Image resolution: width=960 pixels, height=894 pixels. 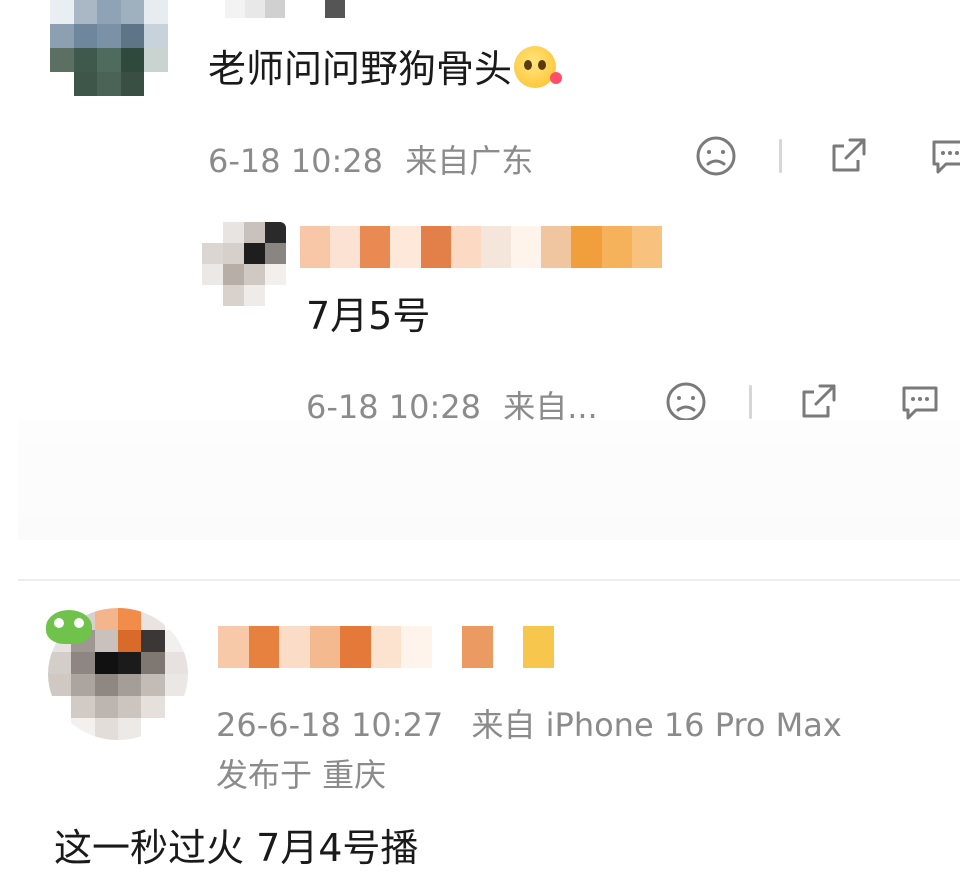 I want to click on comment-meta: 6-18 10:28 来自广东, so click(x=370, y=159).